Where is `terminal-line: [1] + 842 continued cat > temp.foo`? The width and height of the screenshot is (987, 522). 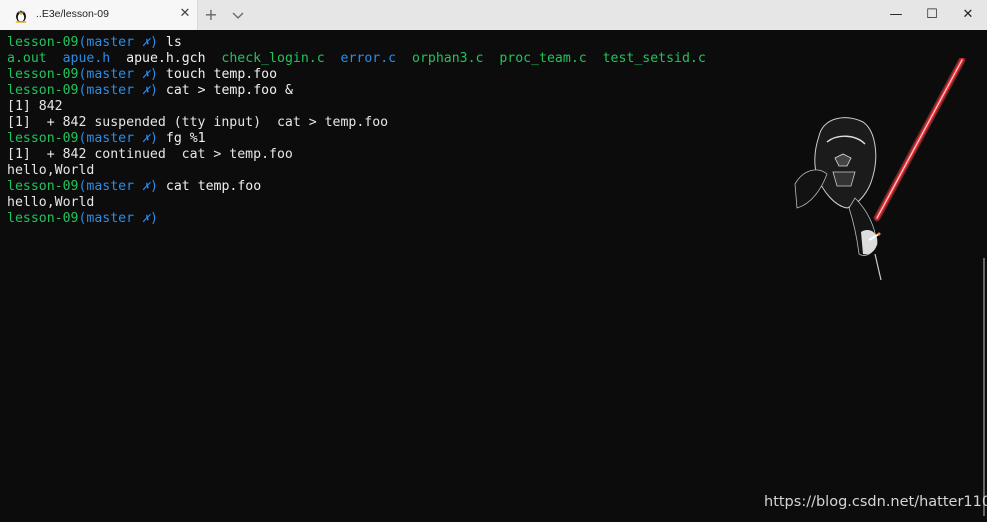 terminal-line: [1] + 842 continued cat > temp.foo is located at coordinates (150, 155).